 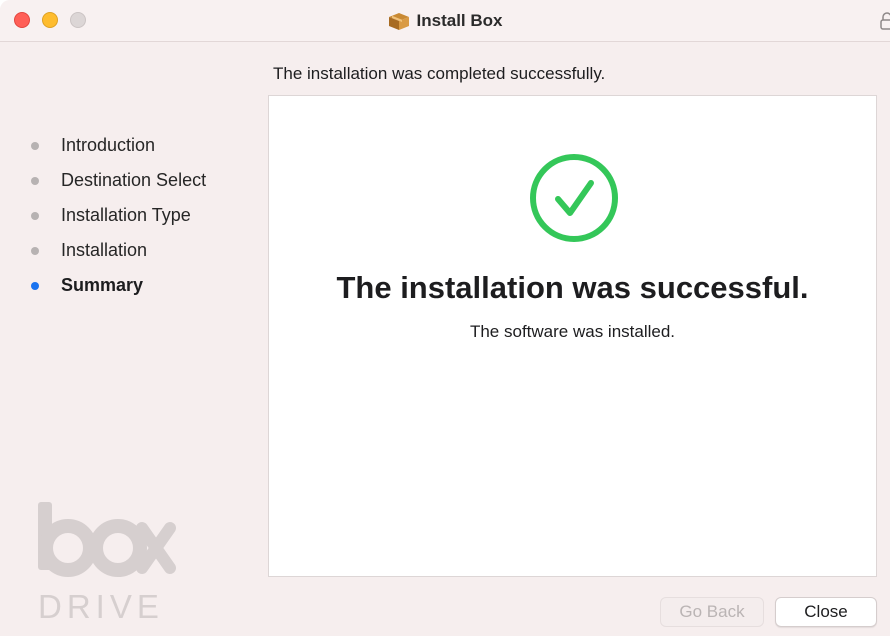 What do you see at coordinates (102, 285) in the screenshot?
I see `step-label: Summary` at bounding box center [102, 285].